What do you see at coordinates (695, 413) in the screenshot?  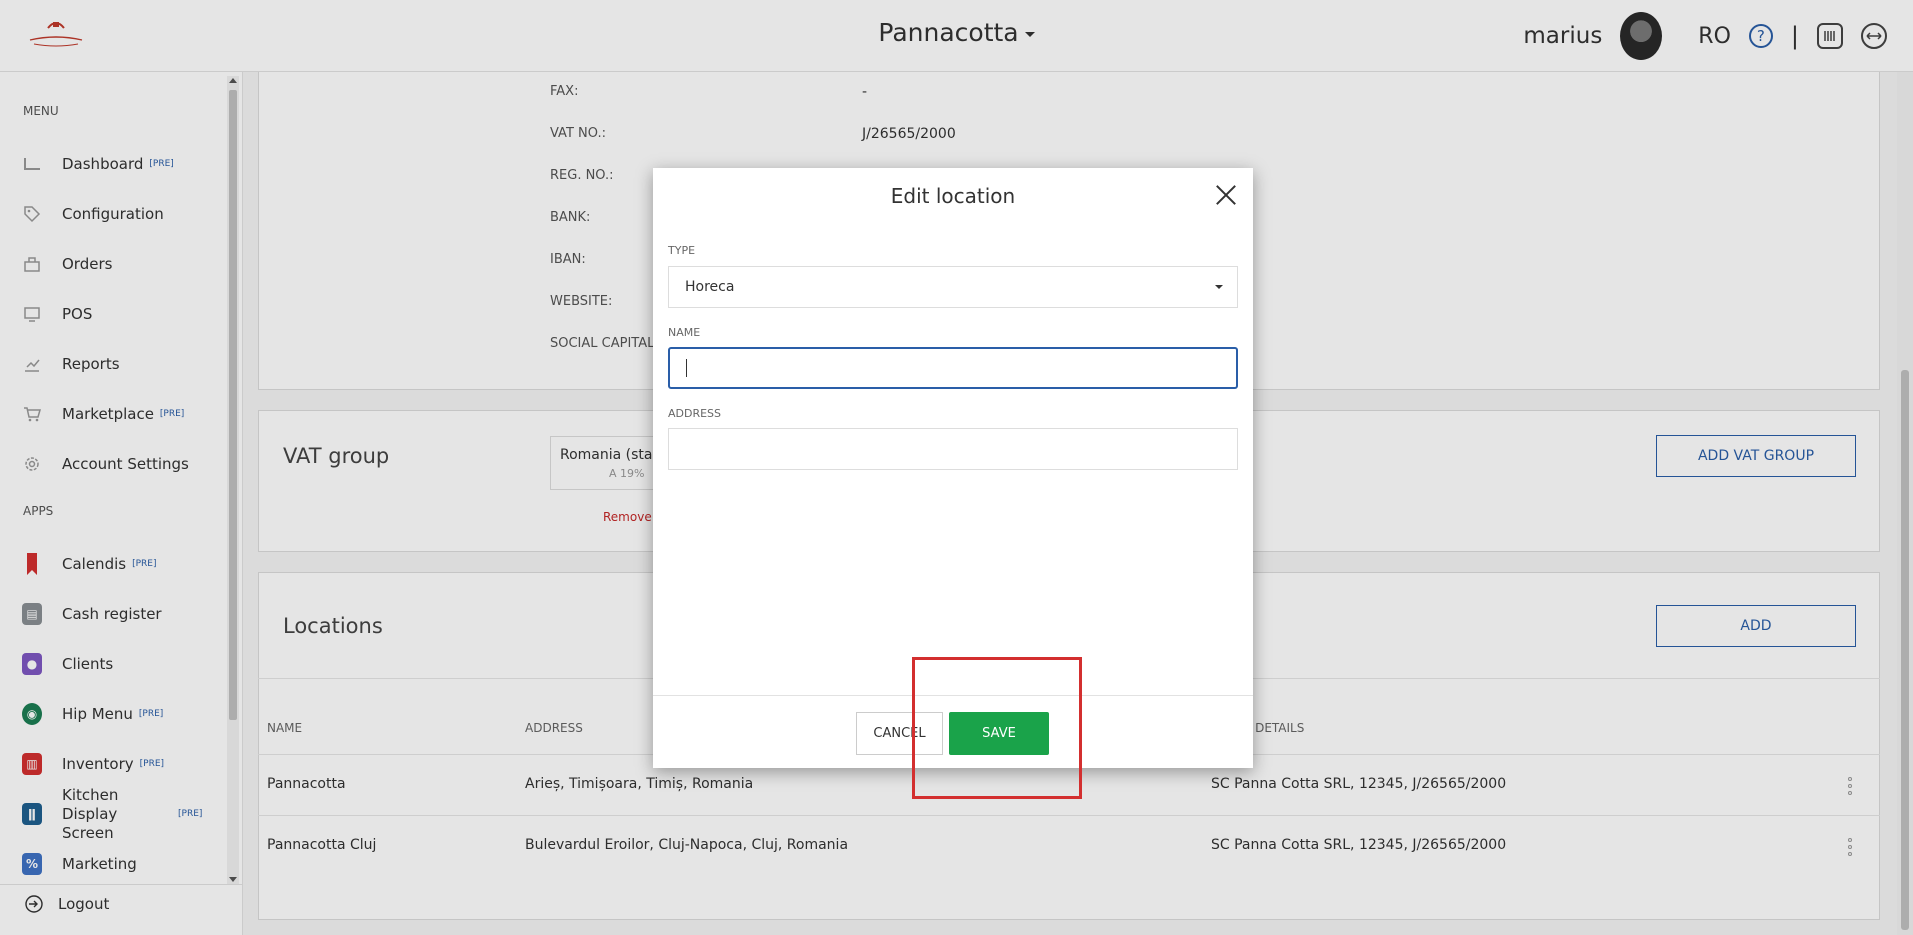 I see `address-label: ADDRESS` at bounding box center [695, 413].